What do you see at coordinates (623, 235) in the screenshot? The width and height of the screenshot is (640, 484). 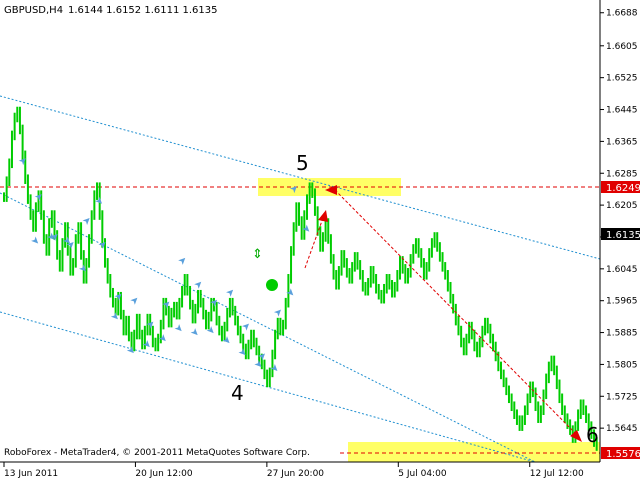 I see `current-price-label: 1.6135` at bounding box center [623, 235].